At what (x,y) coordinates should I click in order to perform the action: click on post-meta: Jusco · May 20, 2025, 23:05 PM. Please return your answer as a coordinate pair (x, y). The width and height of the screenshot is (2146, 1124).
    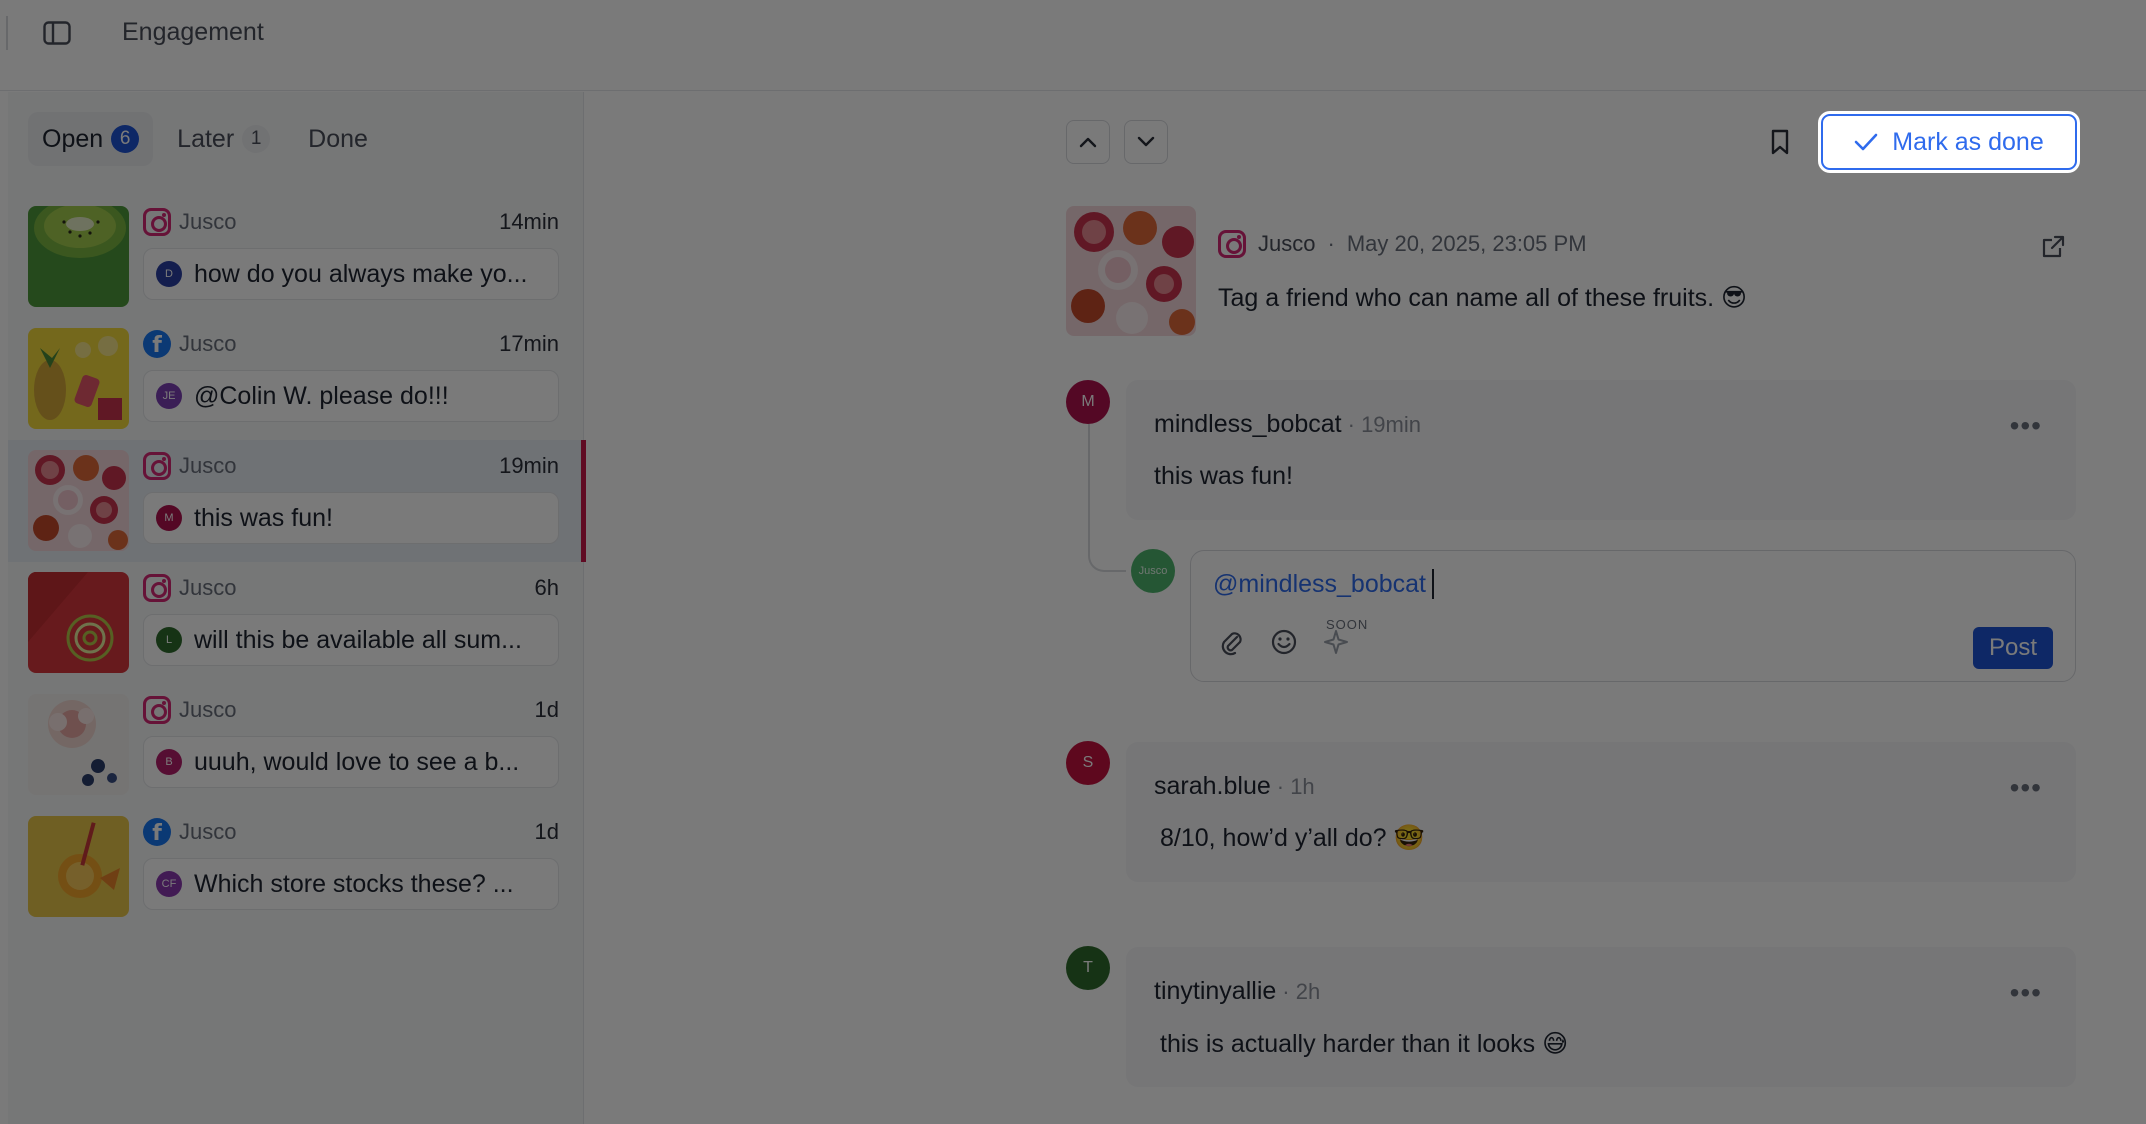
    Looking at the image, I should click on (1402, 244).